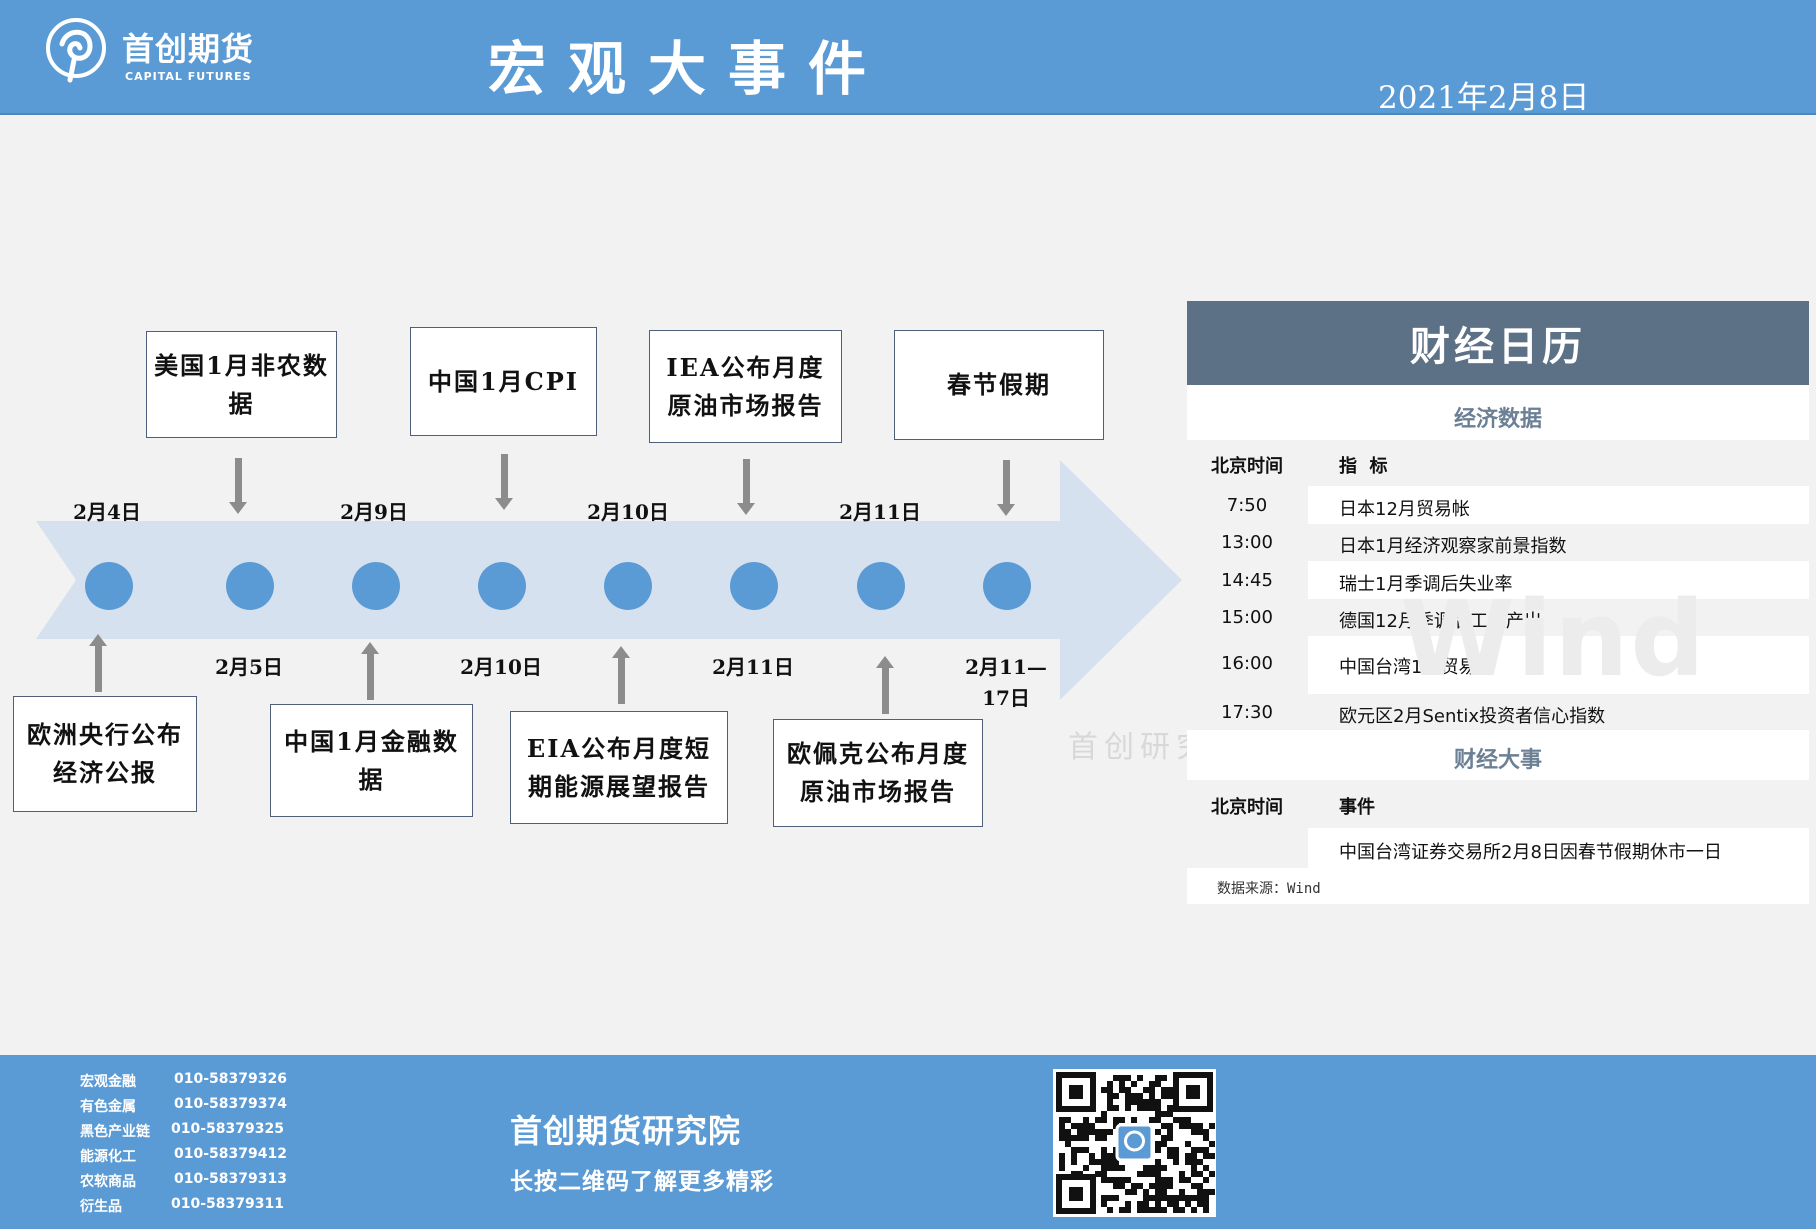  I want to click on table-row: 中国台湾证券交易所2月8日因春节假期休市一日, so click(1498, 848).